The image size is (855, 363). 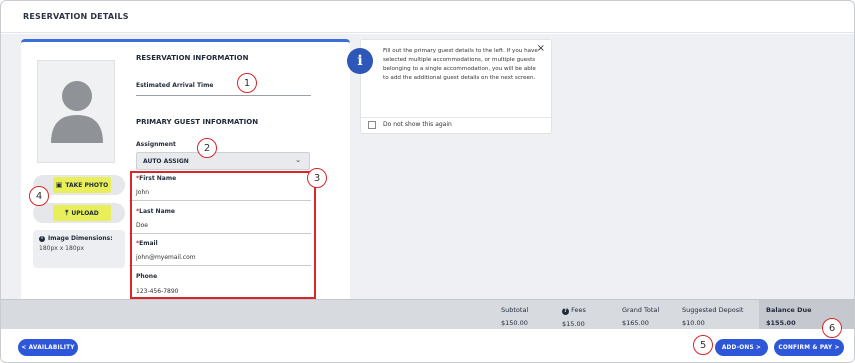 What do you see at coordinates (59, 185) in the screenshot?
I see `camera-icon: ▣` at bounding box center [59, 185].